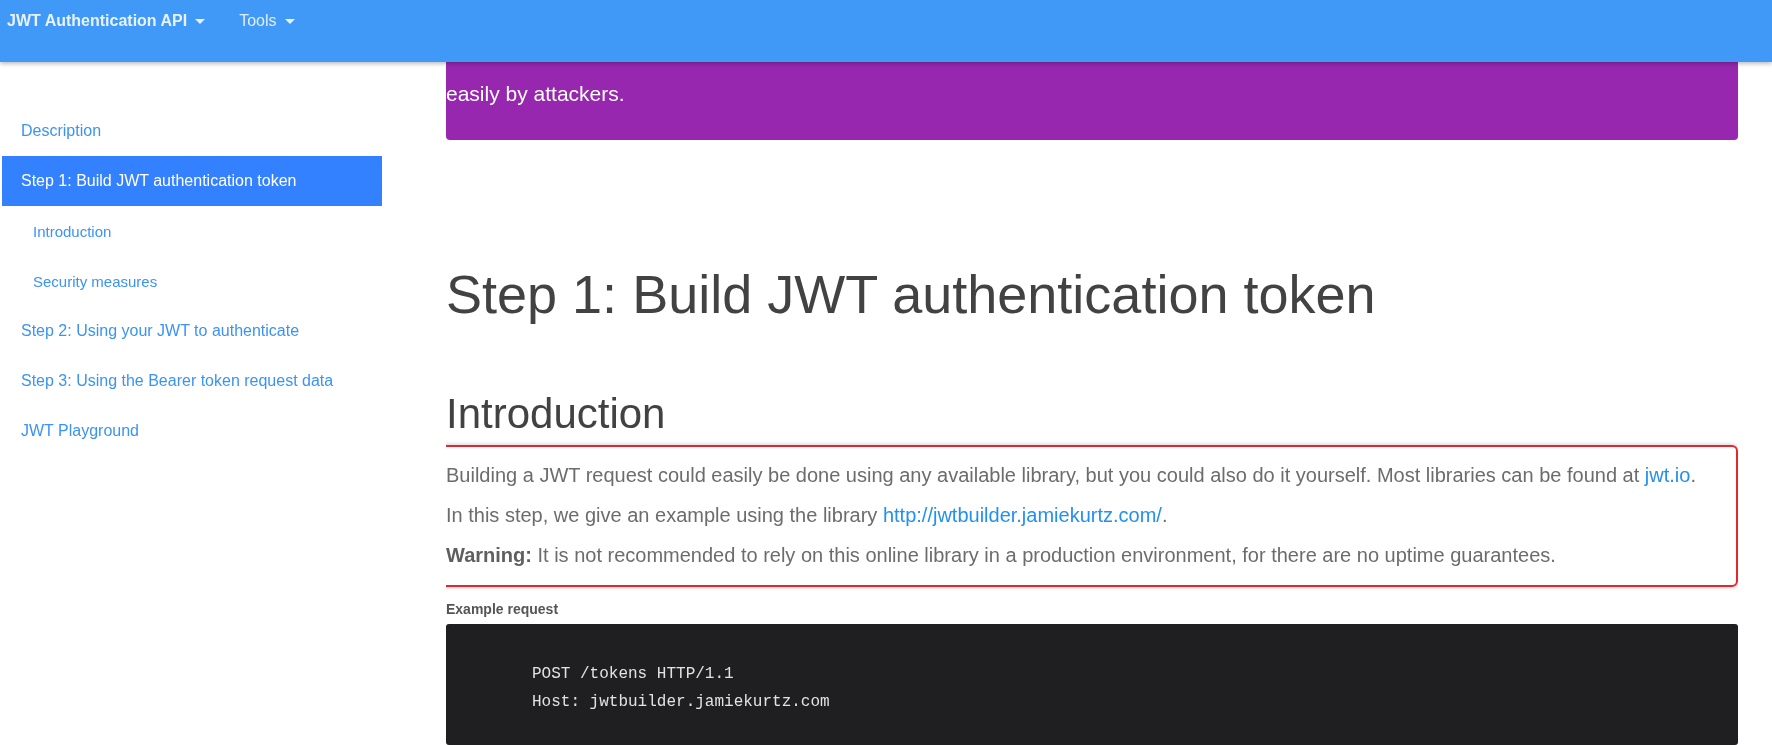 The width and height of the screenshot is (1772, 745). What do you see at coordinates (911, 294) in the screenshot?
I see `page-heading: Step 1: Build JWT authentication token` at bounding box center [911, 294].